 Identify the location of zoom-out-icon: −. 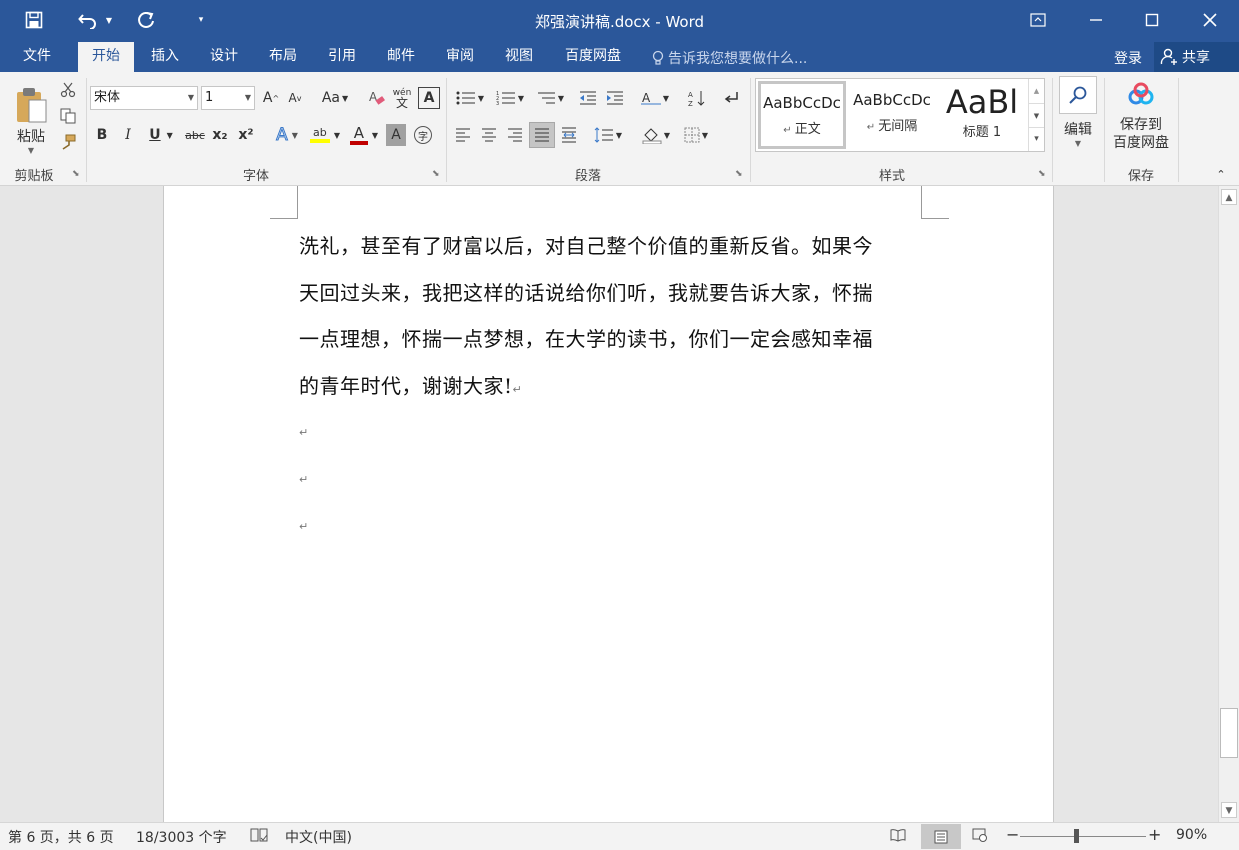
(1012, 834).